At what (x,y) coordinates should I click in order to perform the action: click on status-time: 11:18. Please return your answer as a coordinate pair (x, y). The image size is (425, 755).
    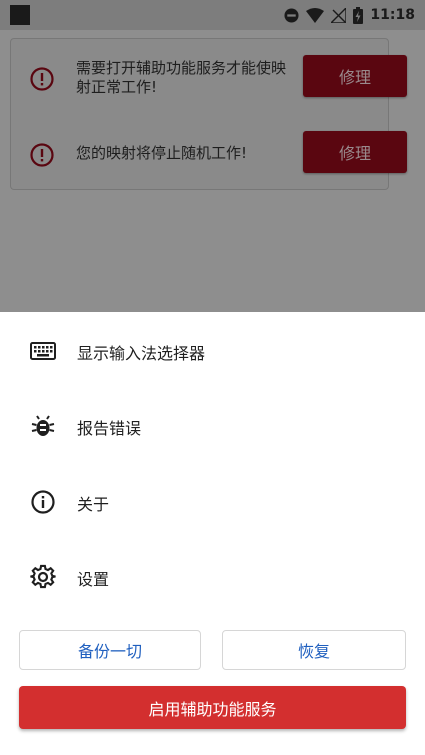
    Looking at the image, I should click on (392, 15).